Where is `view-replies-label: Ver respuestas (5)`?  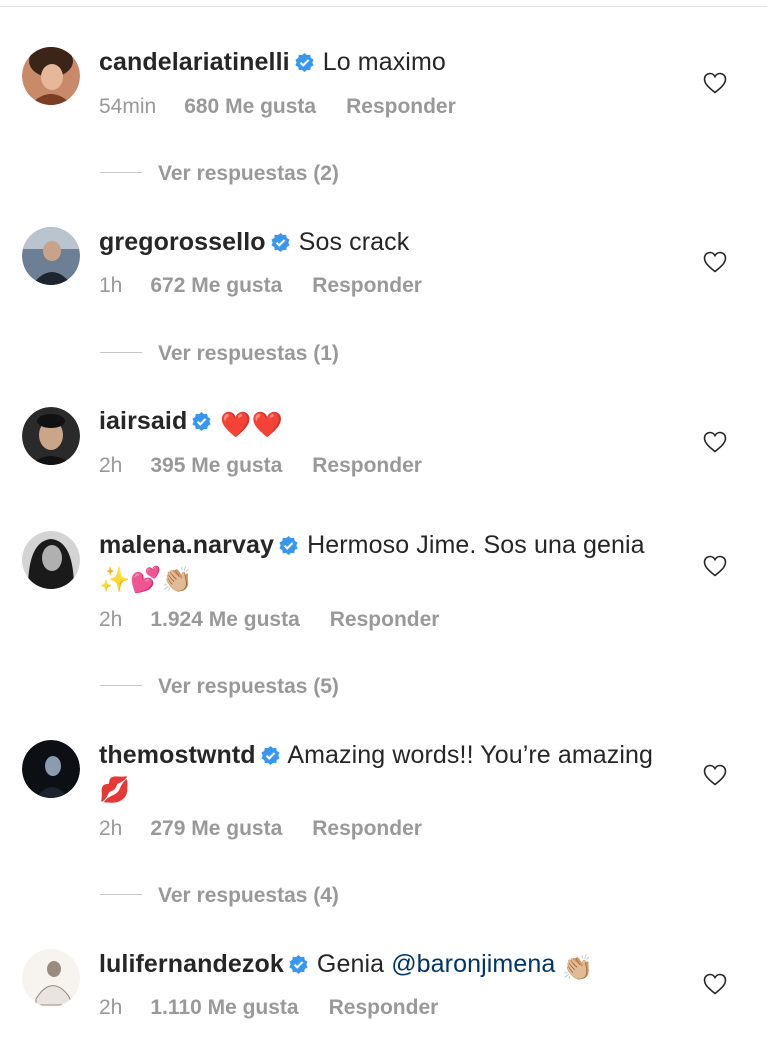 view-replies-label: Ver respuestas (5) is located at coordinates (248, 686).